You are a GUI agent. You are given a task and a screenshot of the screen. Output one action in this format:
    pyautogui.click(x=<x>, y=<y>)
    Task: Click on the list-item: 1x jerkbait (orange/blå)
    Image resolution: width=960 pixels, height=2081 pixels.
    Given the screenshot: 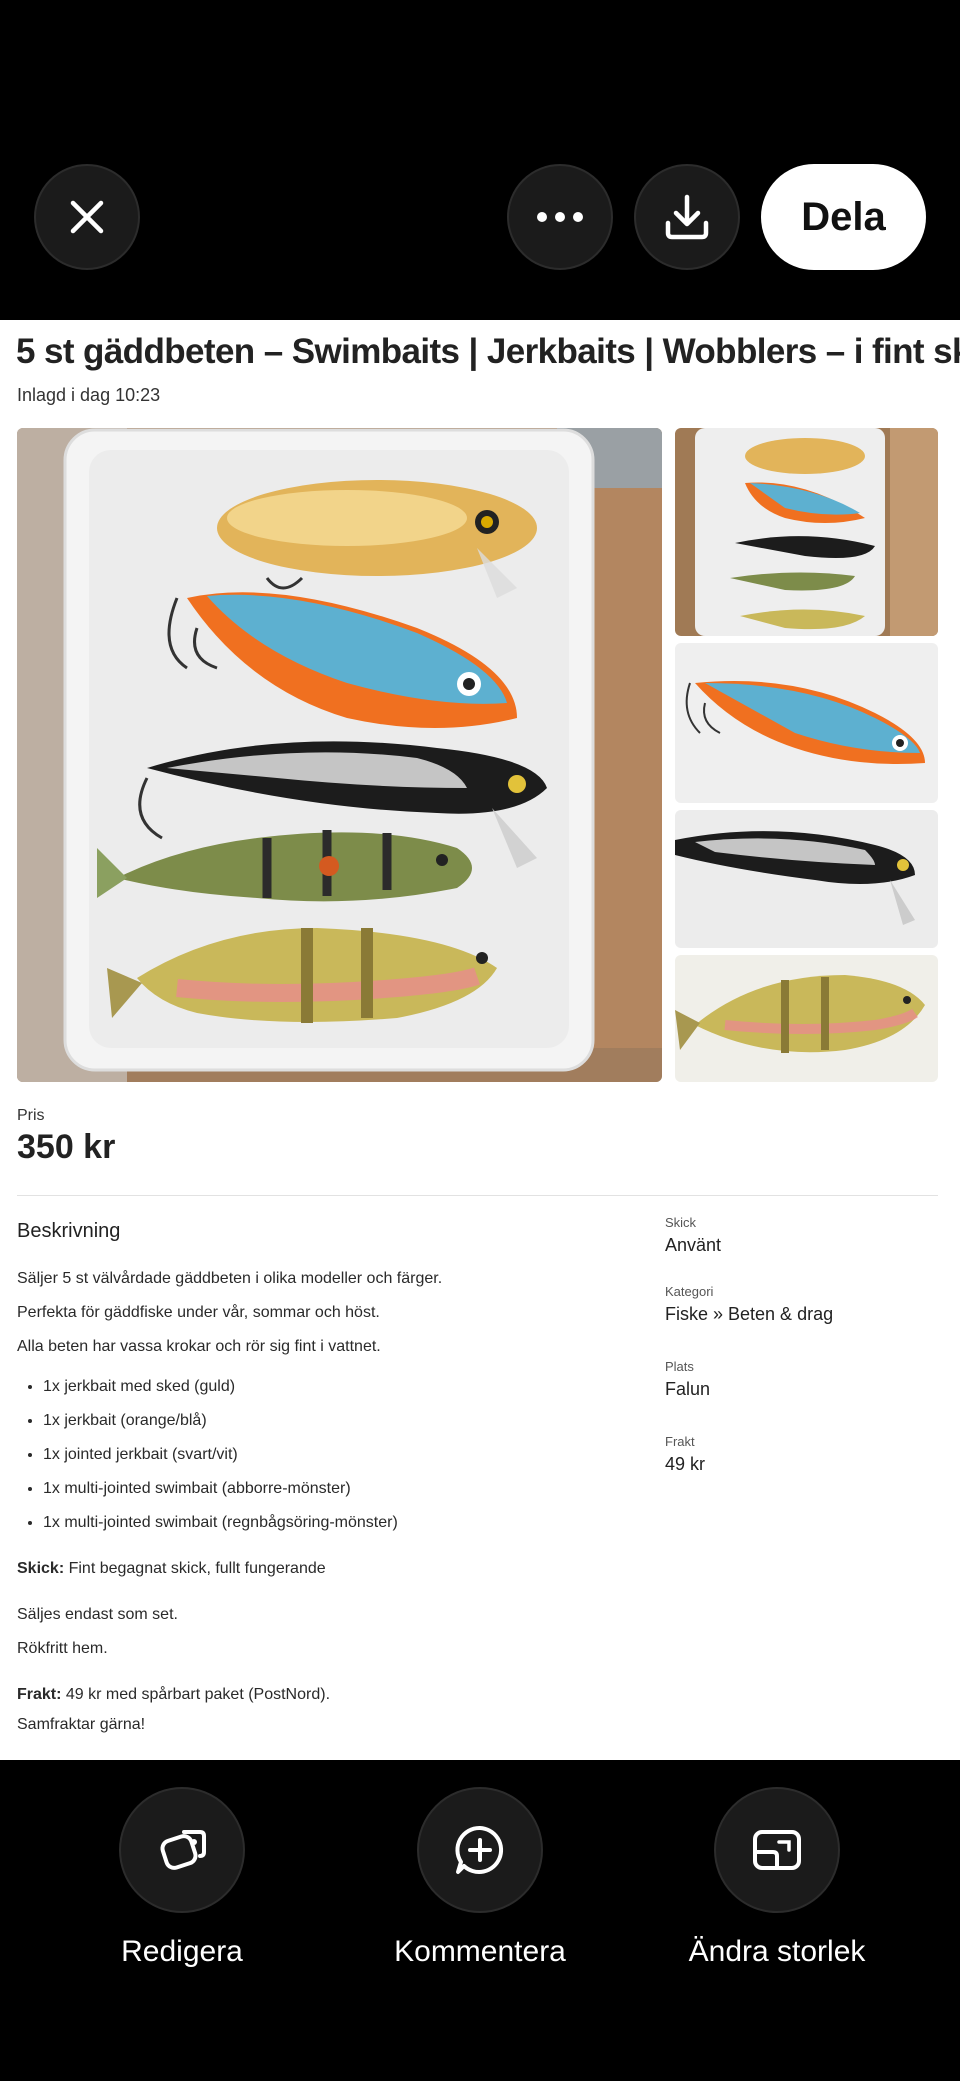 What is the action you would take?
    pyautogui.click(x=330, y=1424)
    